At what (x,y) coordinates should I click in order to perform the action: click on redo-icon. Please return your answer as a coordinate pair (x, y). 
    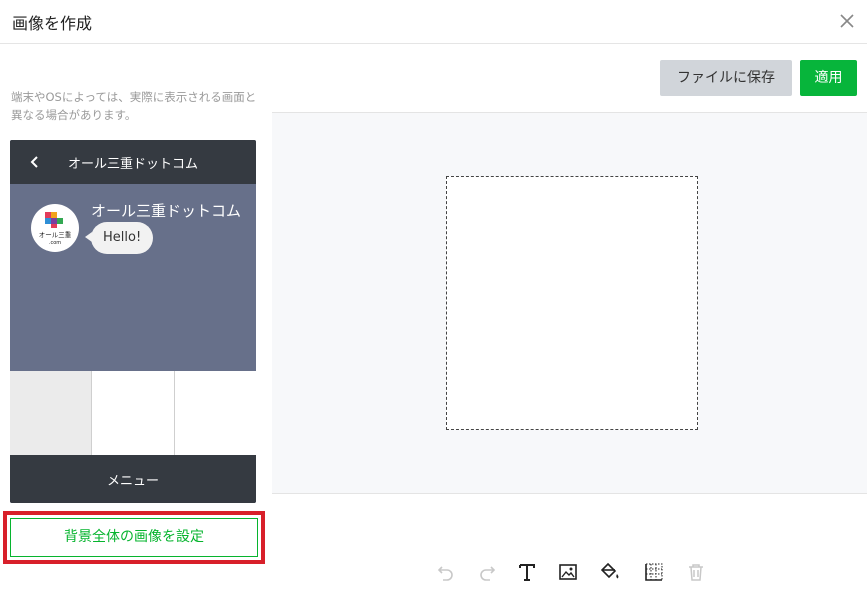
    Looking at the image, I should click on (487, 572).